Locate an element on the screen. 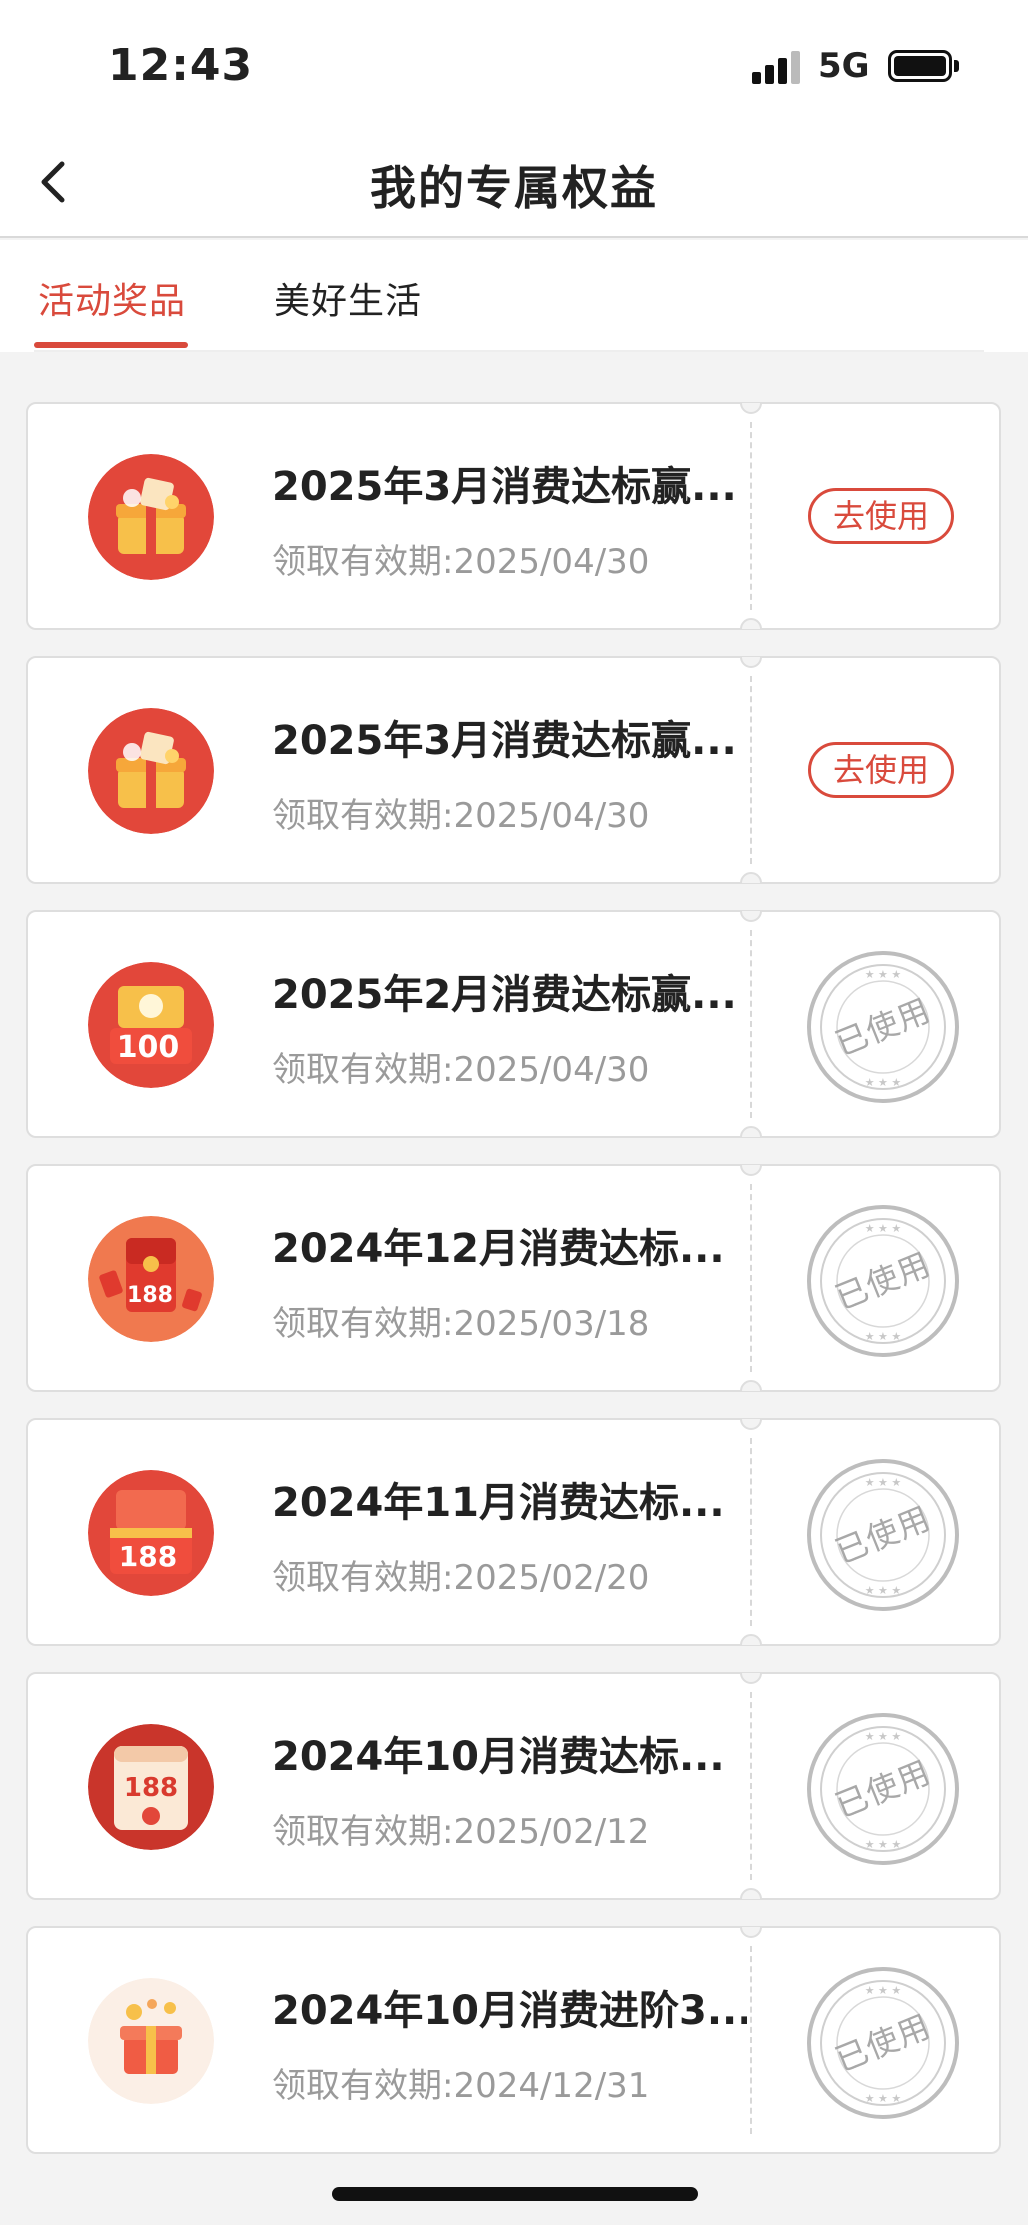  status-time: 12:43 is located at coordinates (181, 65).